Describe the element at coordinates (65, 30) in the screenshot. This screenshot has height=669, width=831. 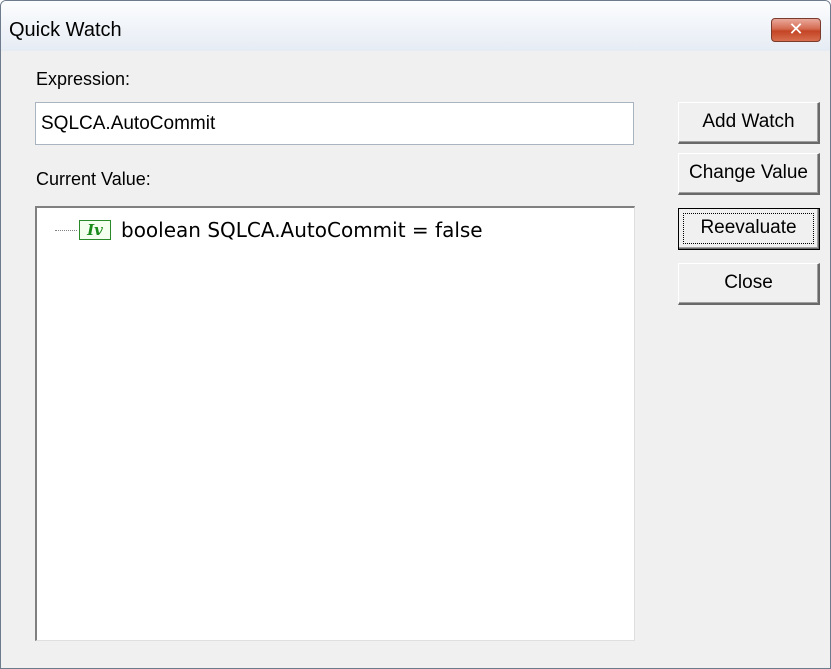
I see `window-title: Quick Watch` at that location.